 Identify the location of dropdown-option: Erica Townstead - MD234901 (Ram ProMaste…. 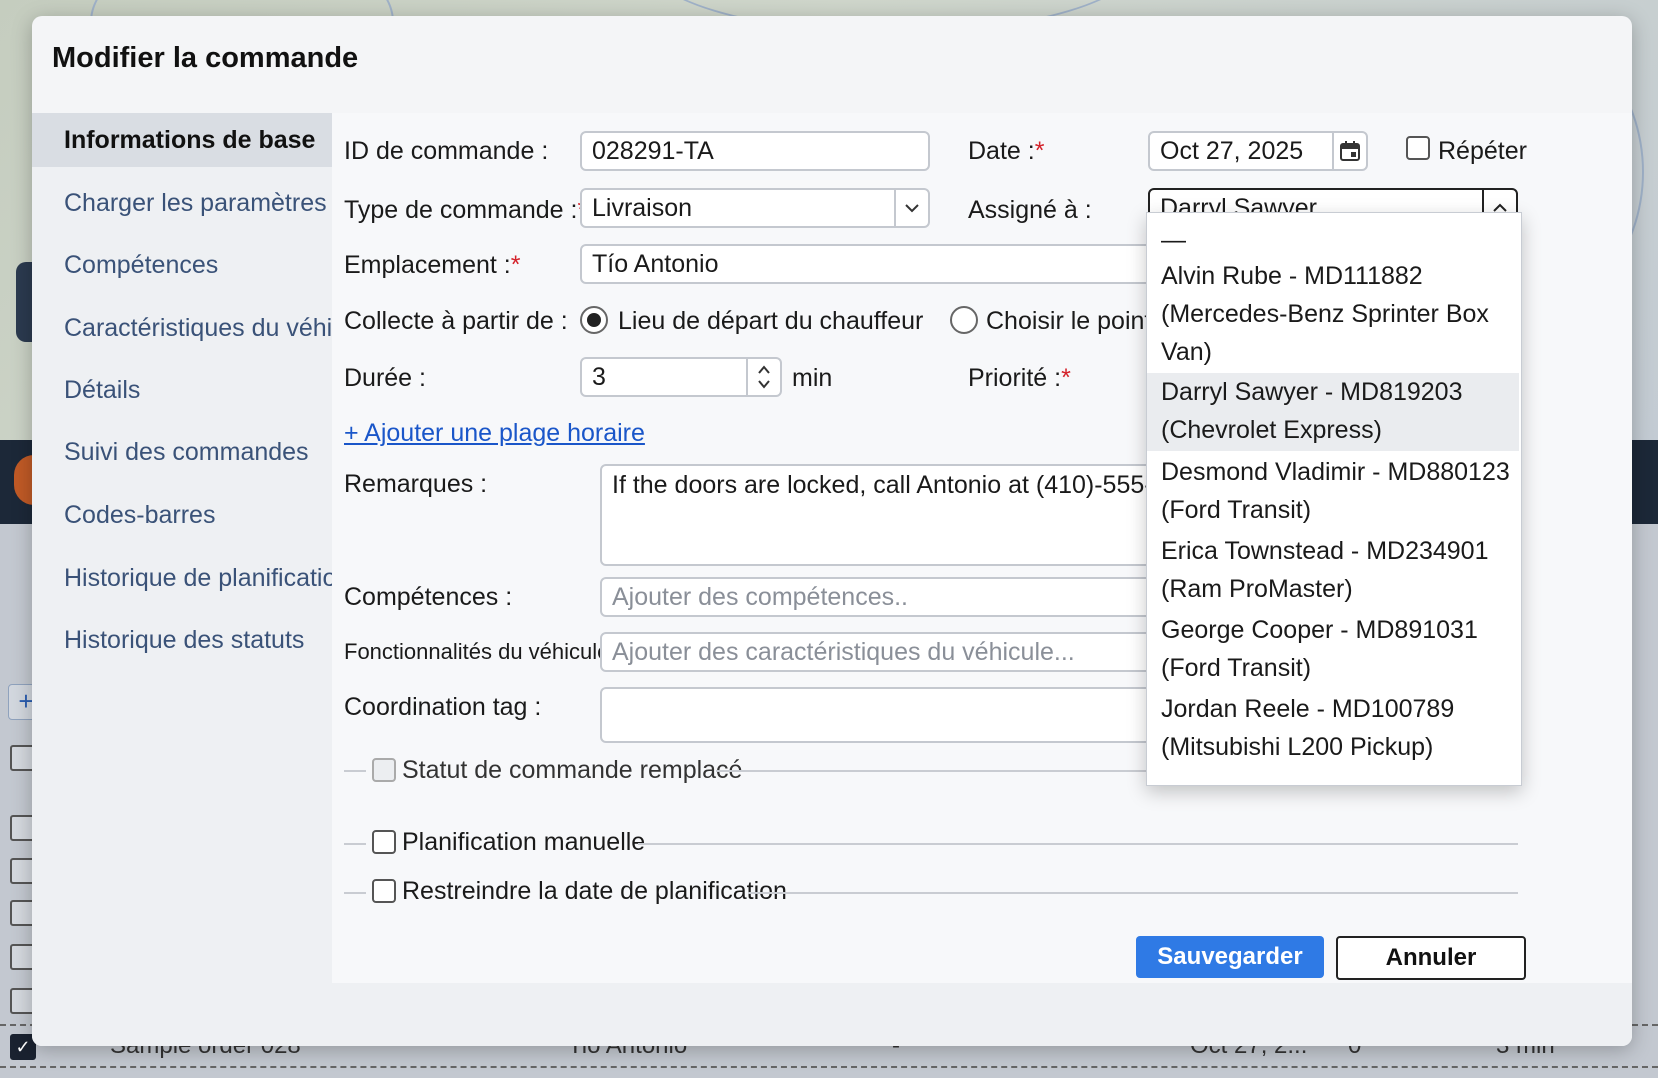
(1333, 571).